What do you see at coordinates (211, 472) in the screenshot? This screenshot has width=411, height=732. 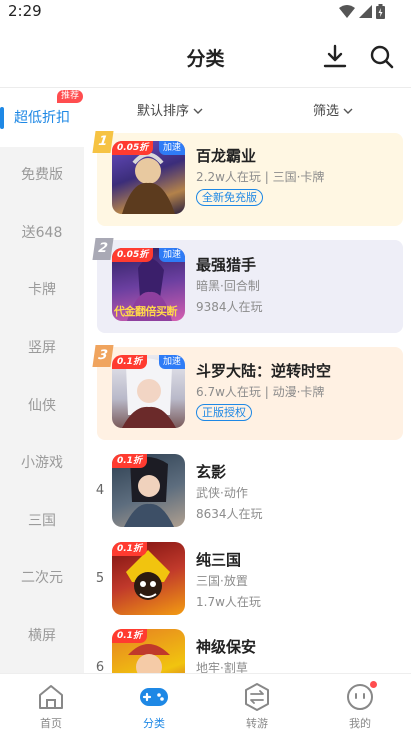 I see `game-name: 玄影` at bounding box center [211, 472].